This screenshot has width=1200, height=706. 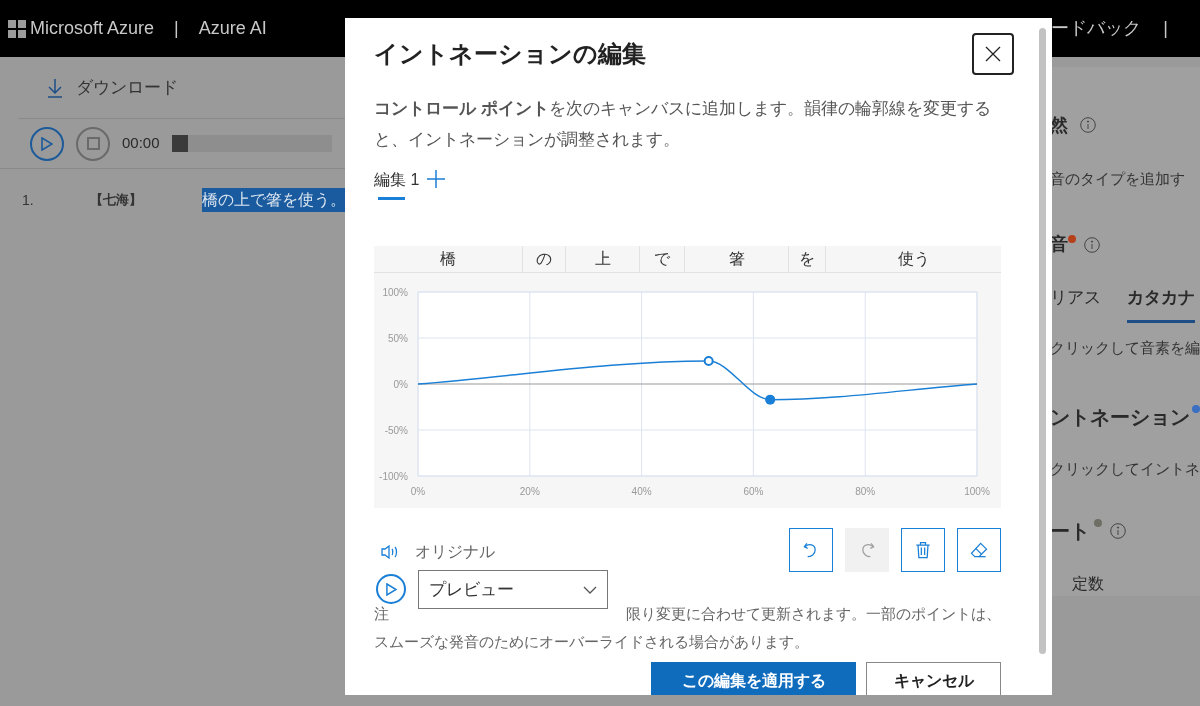 I want to click on speaker-name: 【七海】, so click(x=116, y=200).